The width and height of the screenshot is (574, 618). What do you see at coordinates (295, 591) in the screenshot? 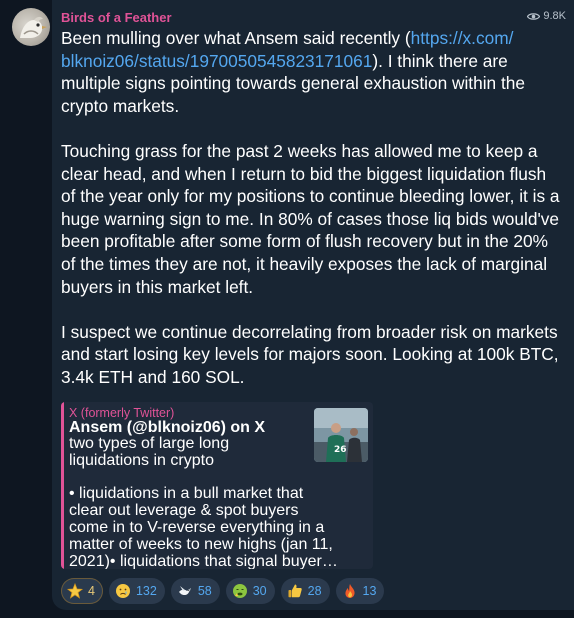
I see `thumbs-up-icon` at bounding box center [295, 591].